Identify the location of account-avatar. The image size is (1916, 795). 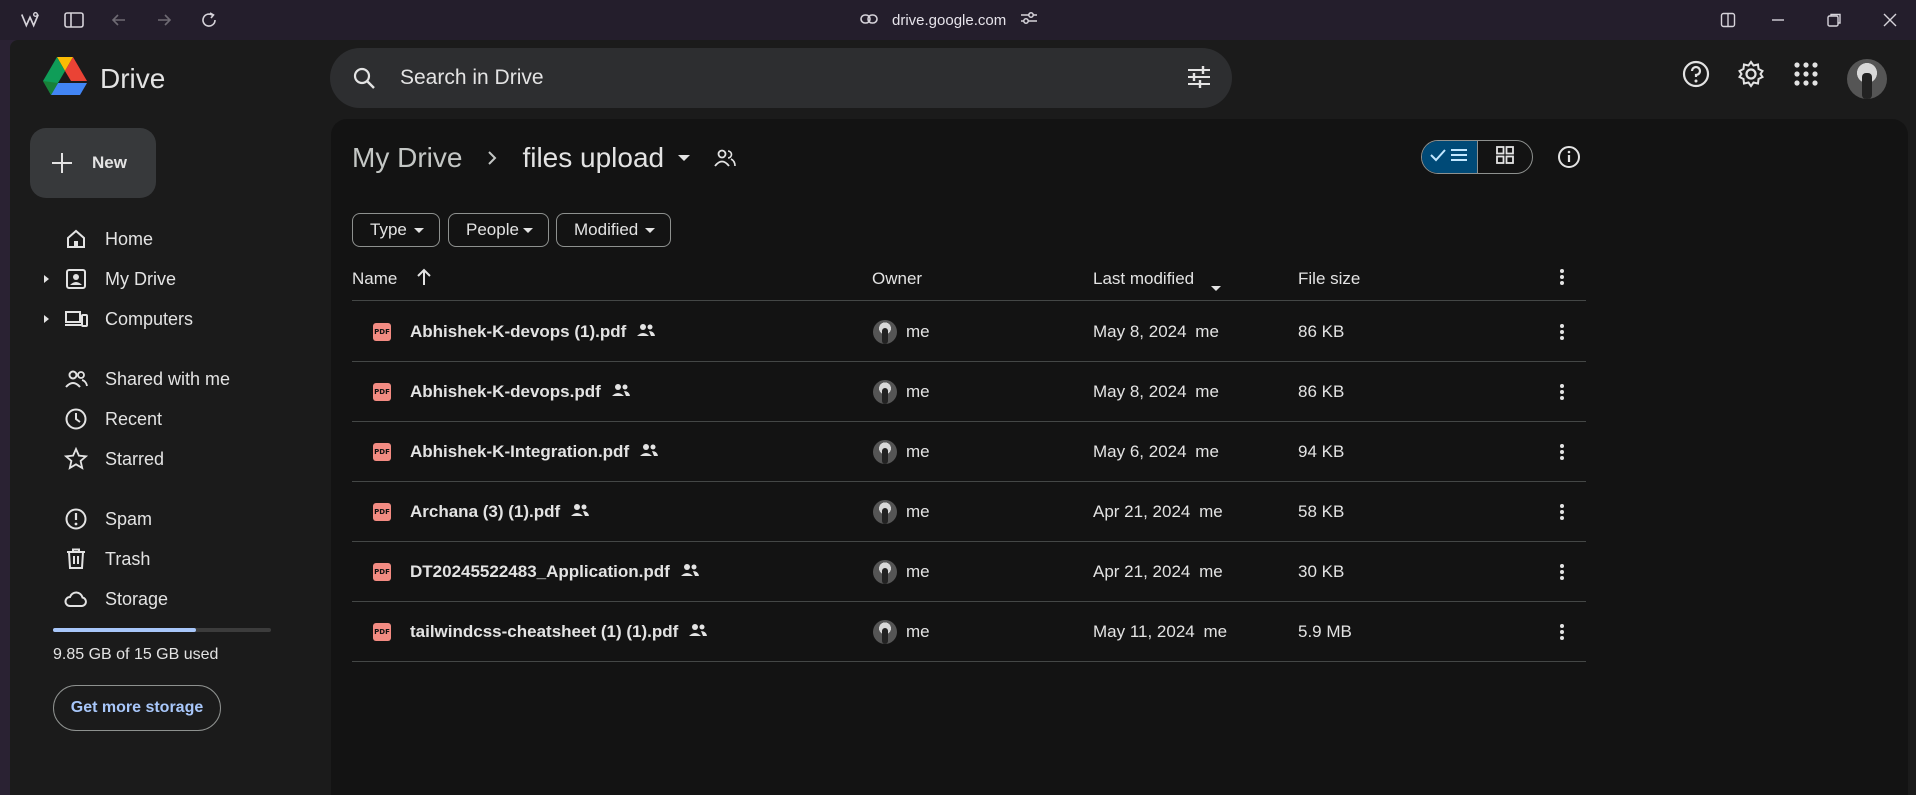
(1867, 79).